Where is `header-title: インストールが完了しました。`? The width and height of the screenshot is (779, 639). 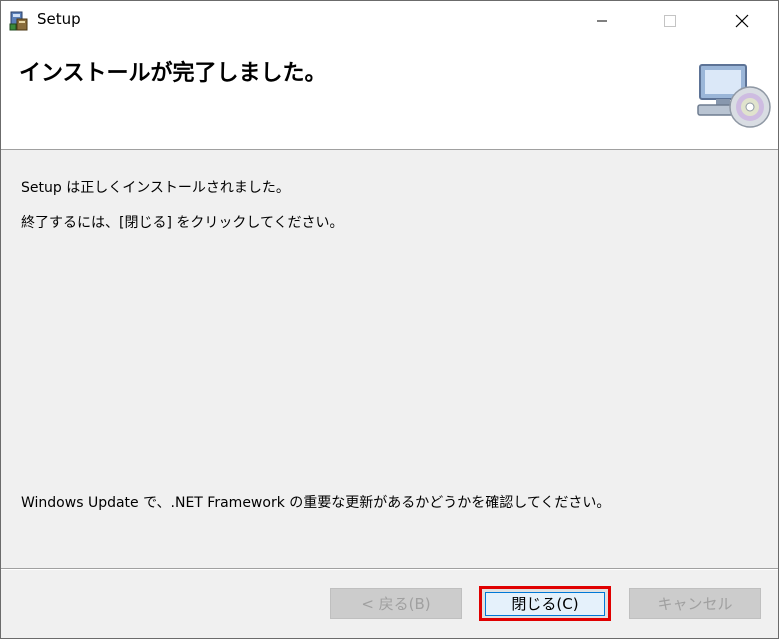
header-title: インストールが完了しました。 is located at coordinates (173, 73).